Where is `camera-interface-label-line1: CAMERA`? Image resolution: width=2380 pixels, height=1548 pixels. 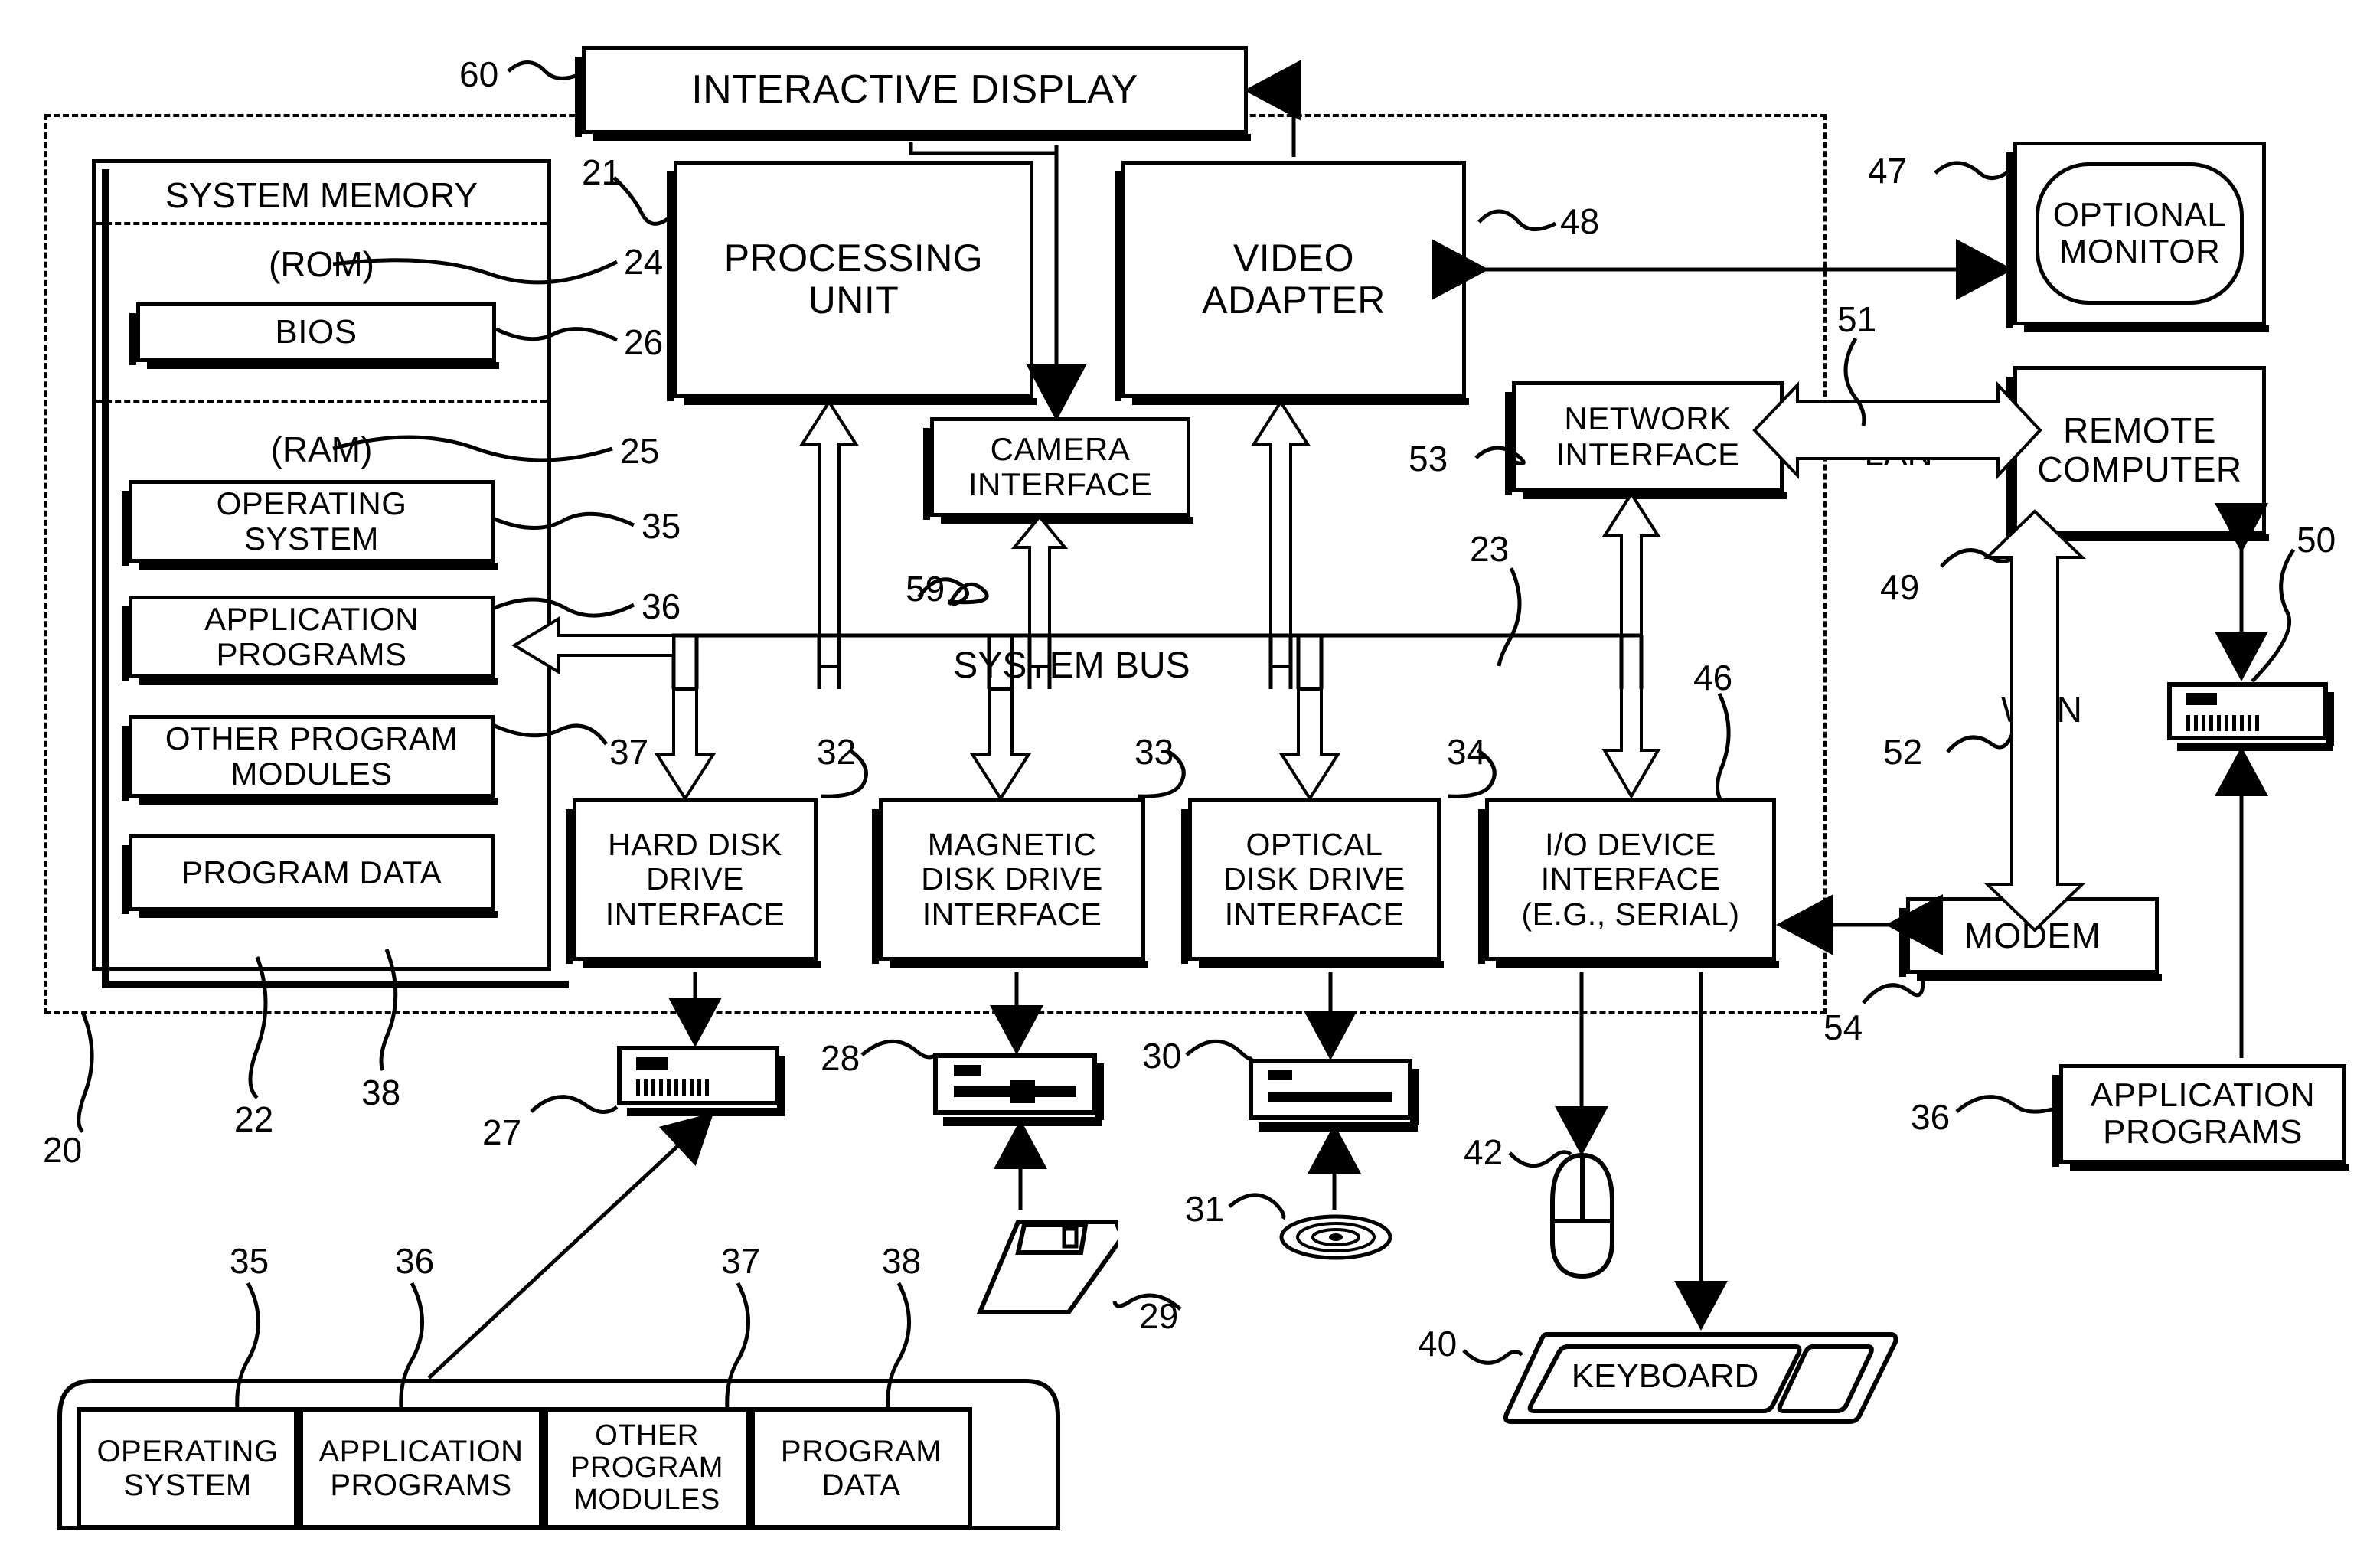
camera-interface-label-line1: CAMERA is located at coordinates (1060, 449).